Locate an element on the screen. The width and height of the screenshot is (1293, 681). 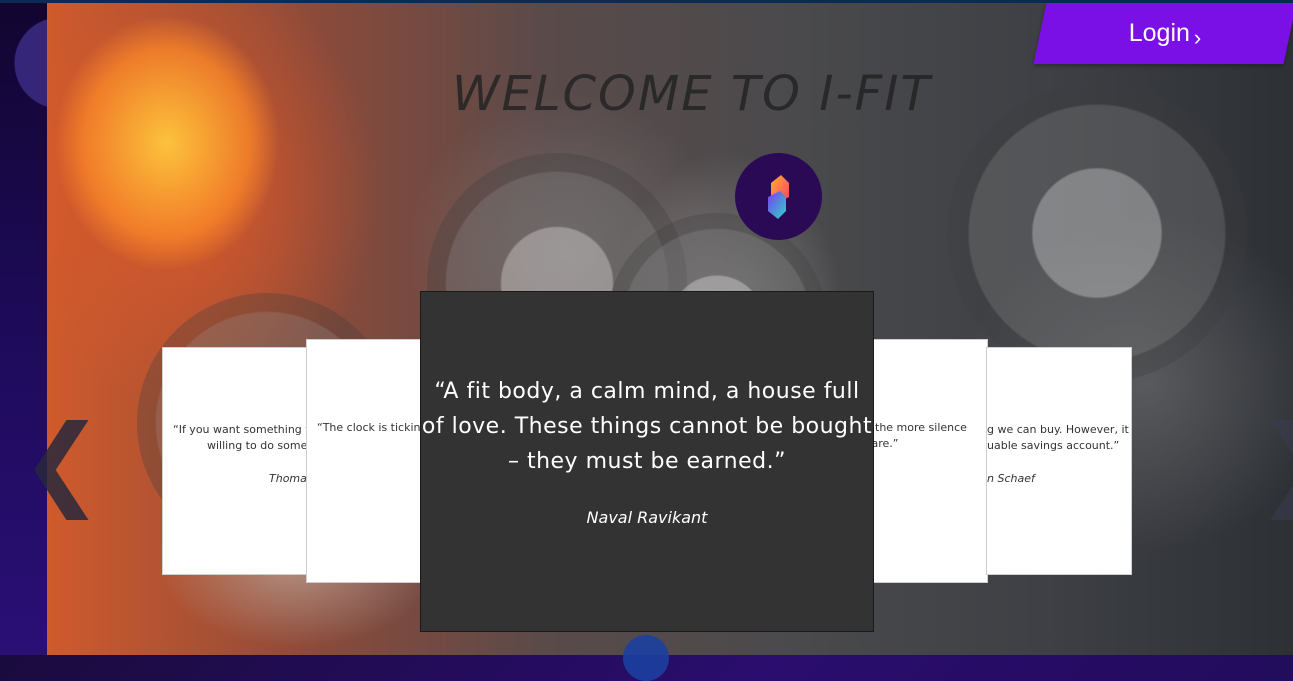
quote-line: “The clock is tickin is located at coordinates (369, 427).